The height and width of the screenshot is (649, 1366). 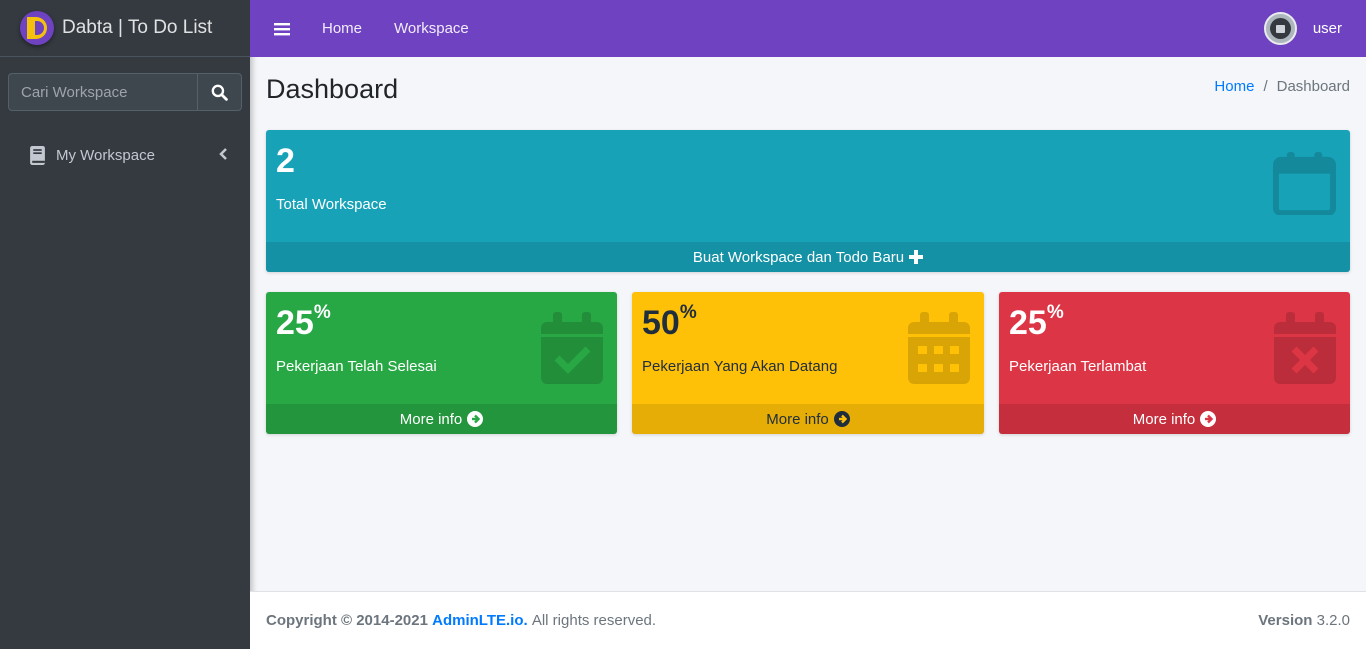 What do you see at coordinates (37, 155) in the screenshot?
I see `book-icon` at bounding box center [37, 155].